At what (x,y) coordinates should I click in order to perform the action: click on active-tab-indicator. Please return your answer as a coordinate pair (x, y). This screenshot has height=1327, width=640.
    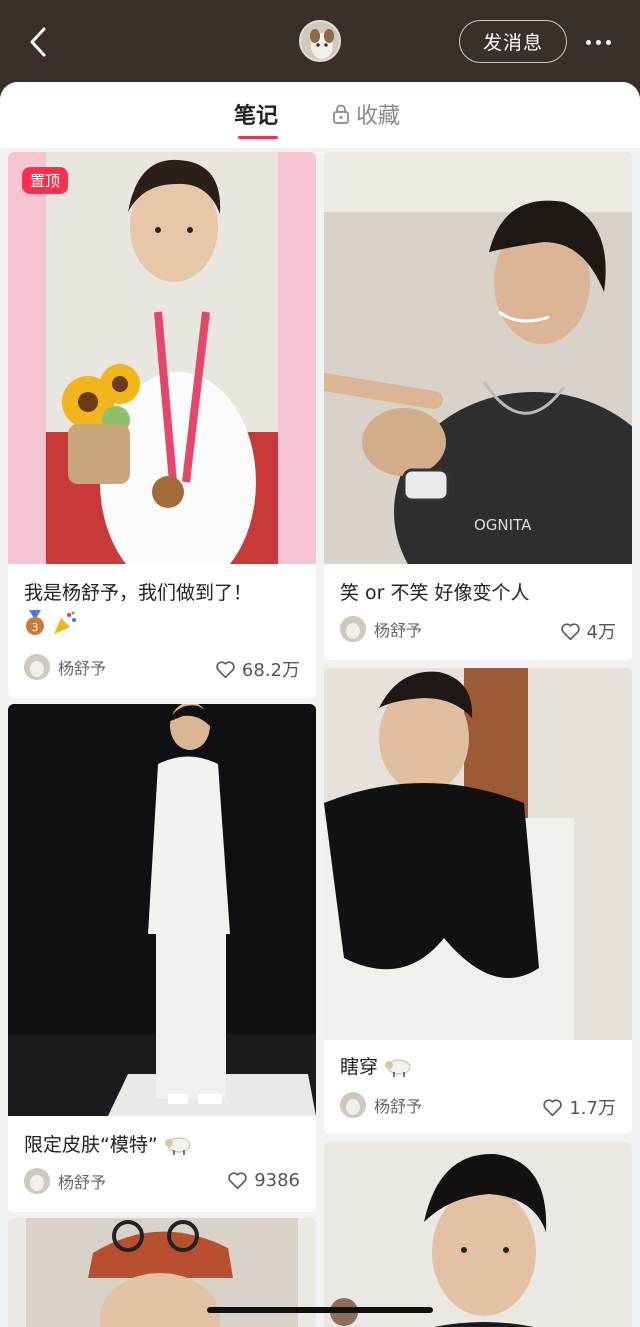
    Looking at the image, I should click on (258, 137).